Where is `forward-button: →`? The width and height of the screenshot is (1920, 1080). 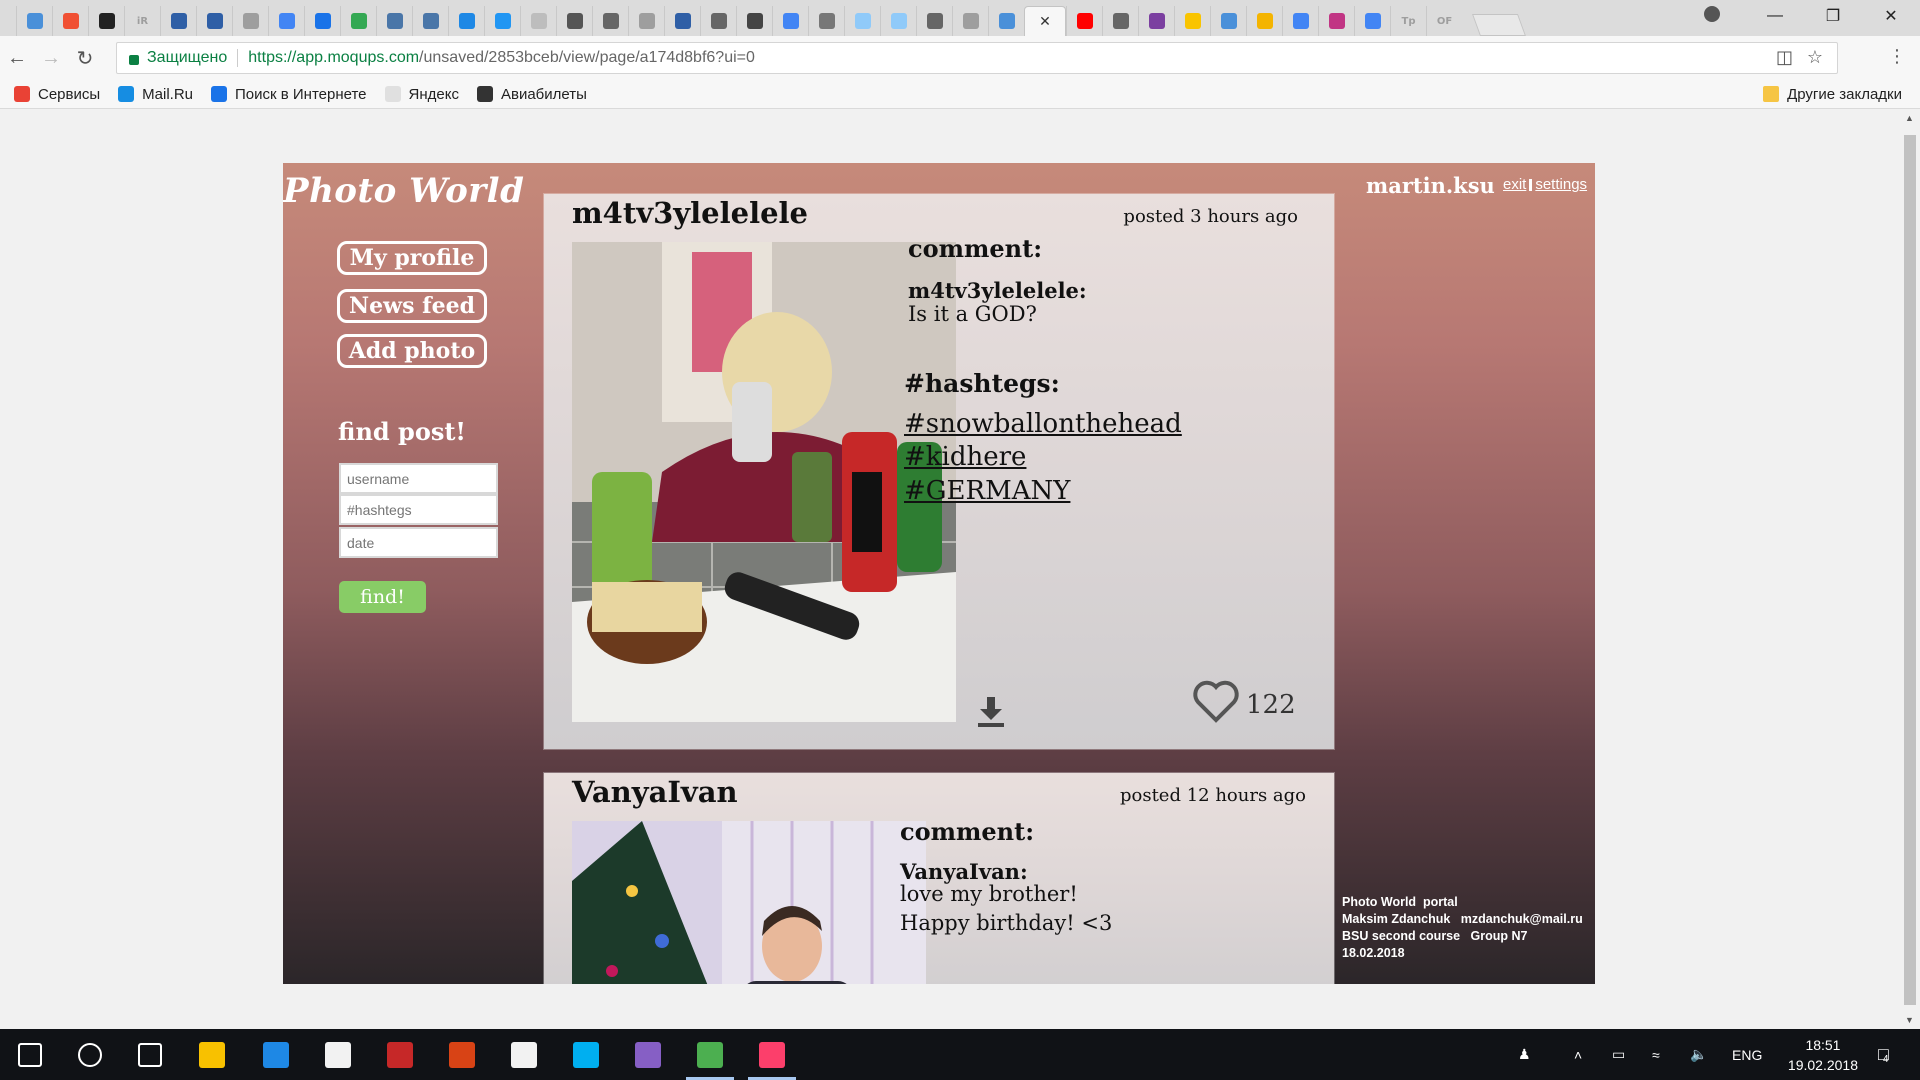 forward-button: → is located at coordinates (51, 58).